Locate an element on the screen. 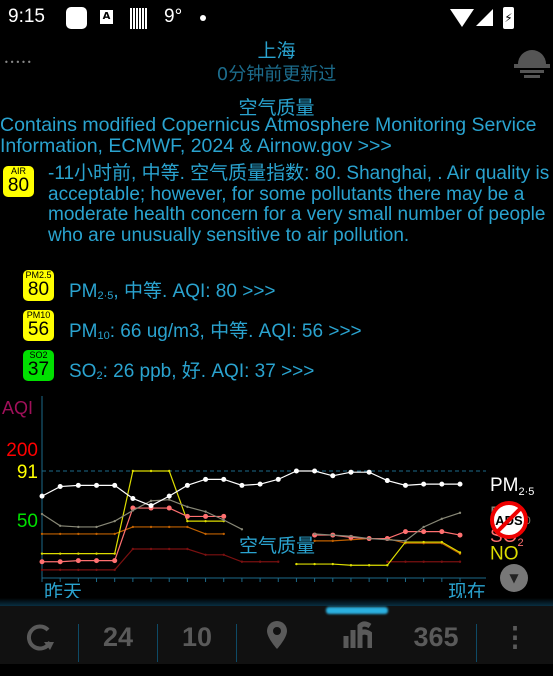  city-name: 上海 is located at coordinates (276, 49).